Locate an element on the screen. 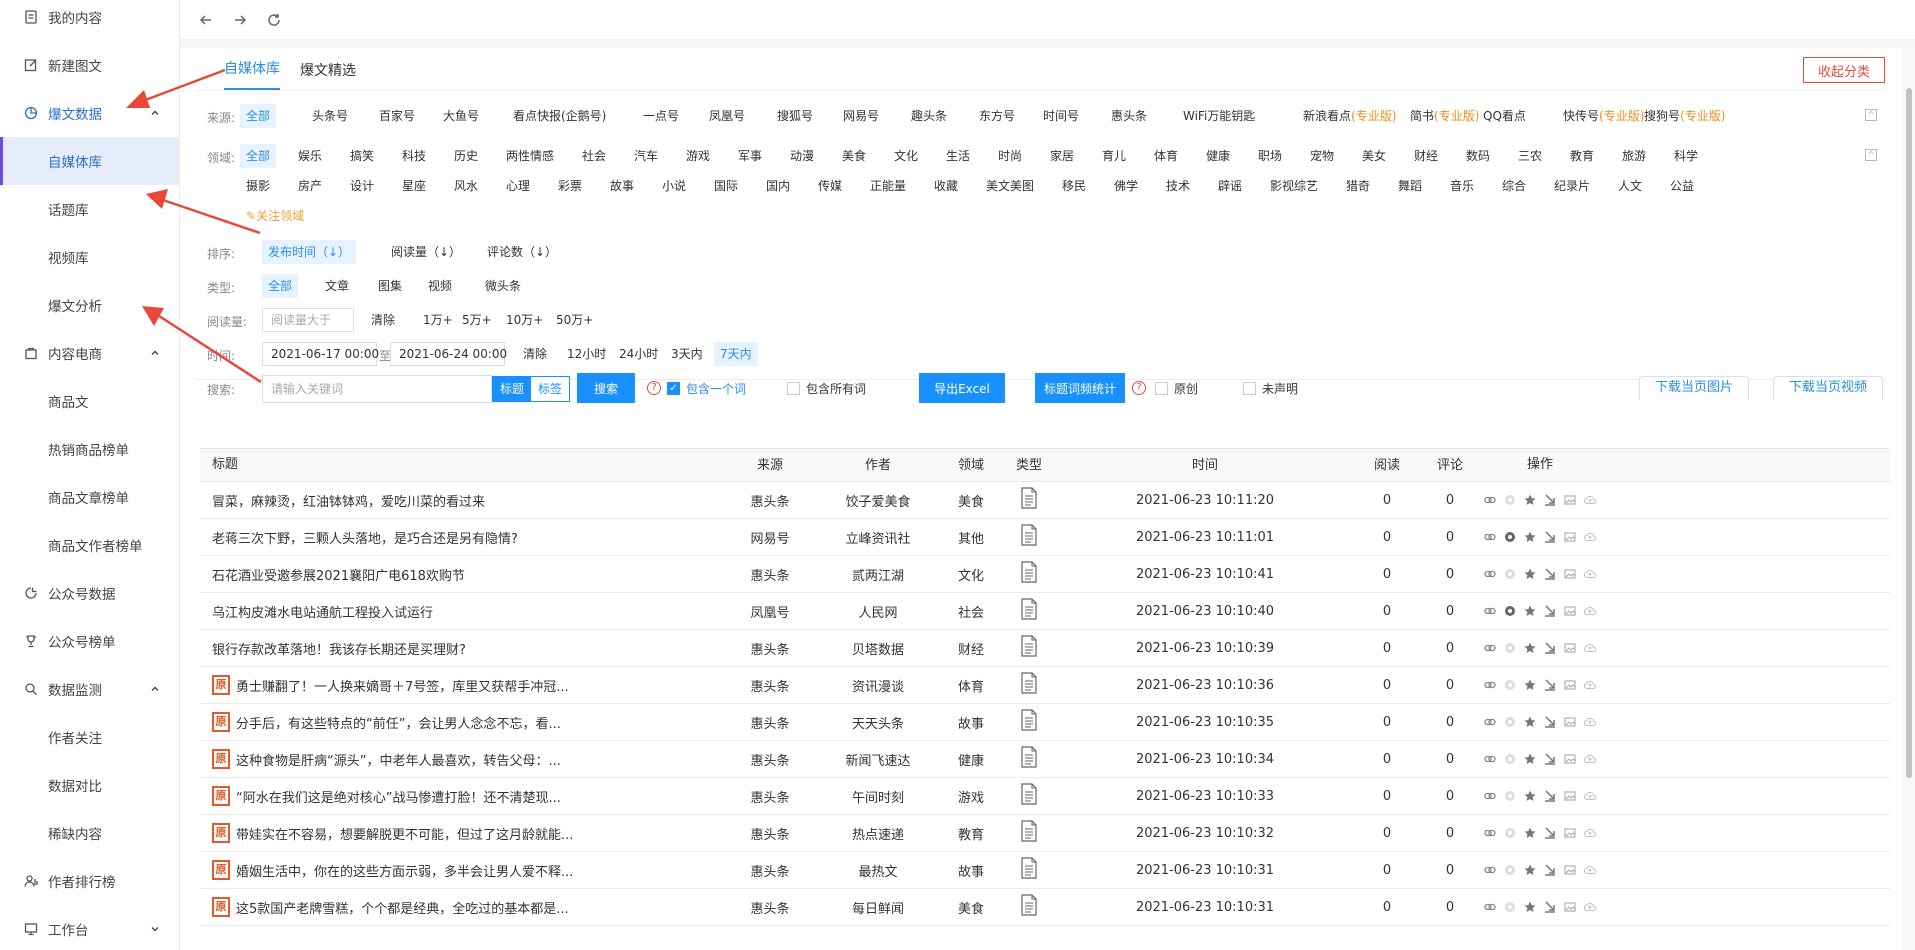  field-option: 正能量 is located at coordinates (888, 186).